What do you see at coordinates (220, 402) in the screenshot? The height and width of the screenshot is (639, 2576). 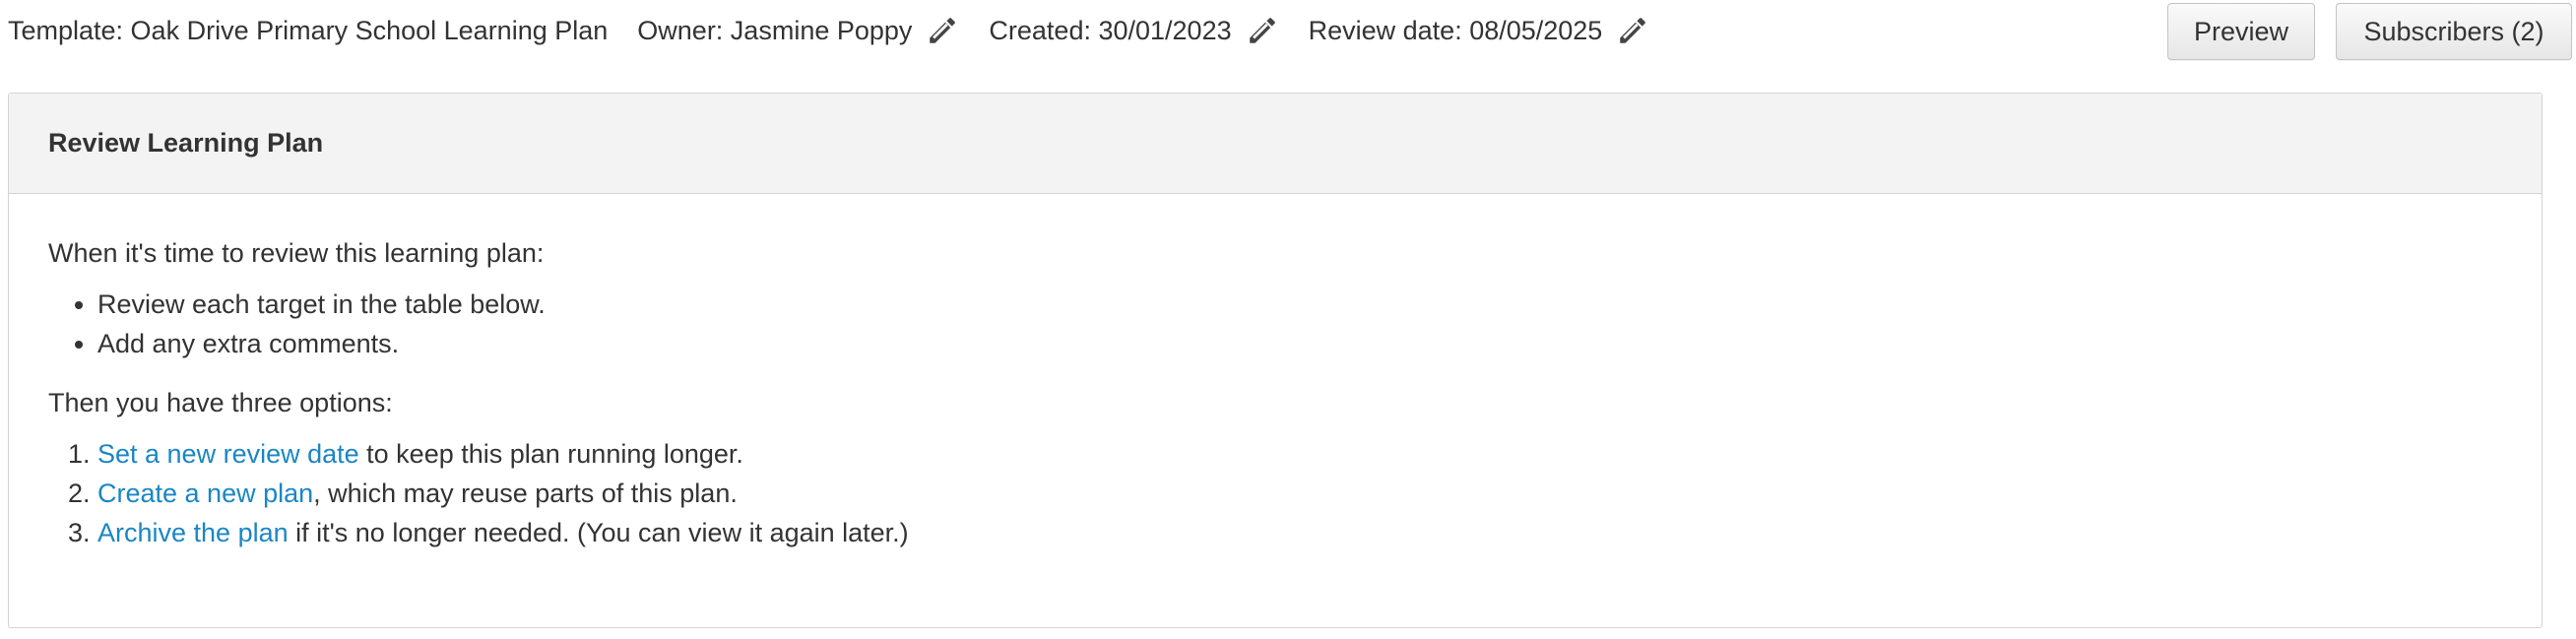 I see `options-intro-text: Then you have three options:` at bounding box center [220, 402].